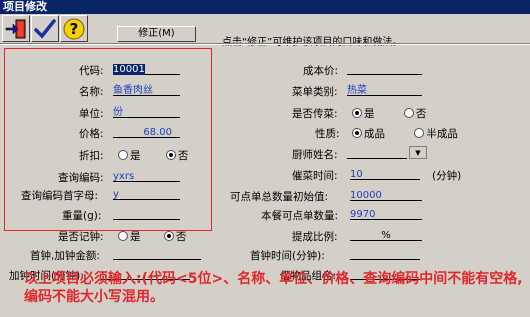 The height and width of the screenshot is (317, 530). Describe the element at coordinates (279, 197) in the screenshot. I see `sellable-init-label: 可点单总数量初始值:` at that location.